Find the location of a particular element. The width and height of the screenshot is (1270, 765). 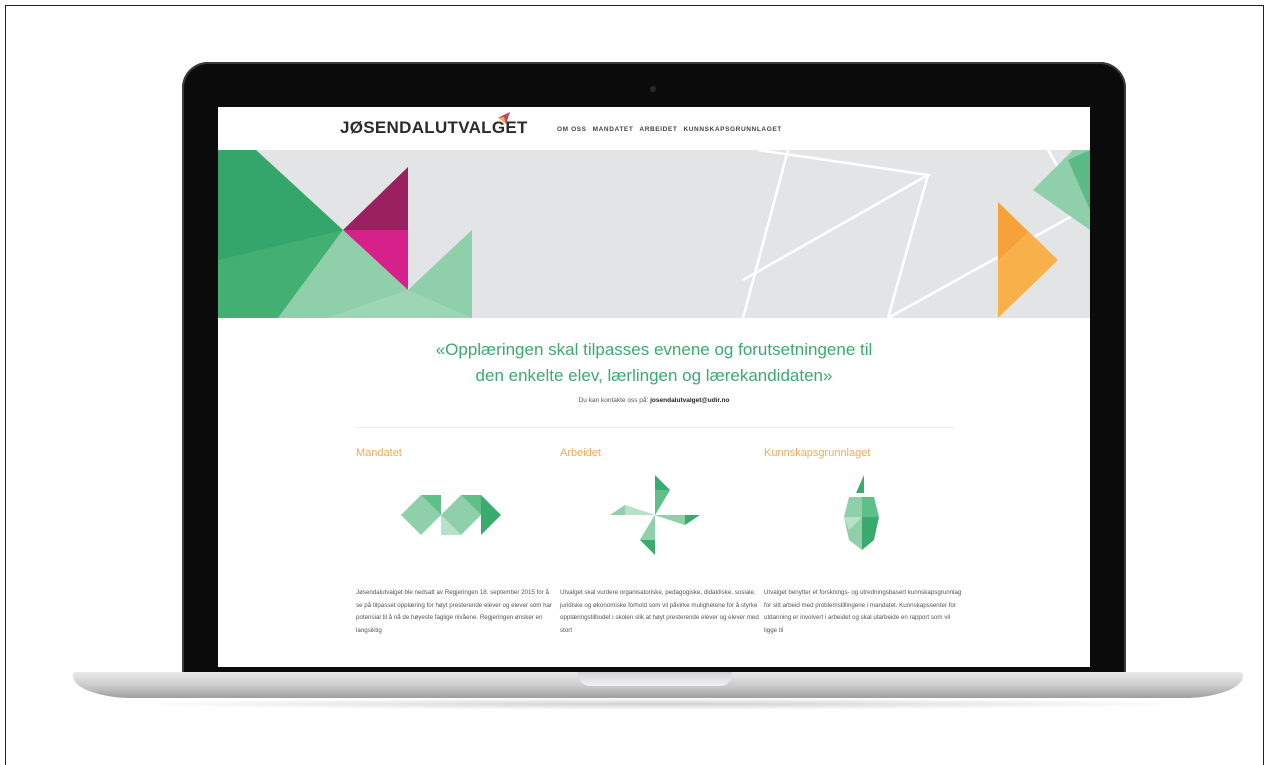

hero-purple-triangle is located at coordinates (375, 198).